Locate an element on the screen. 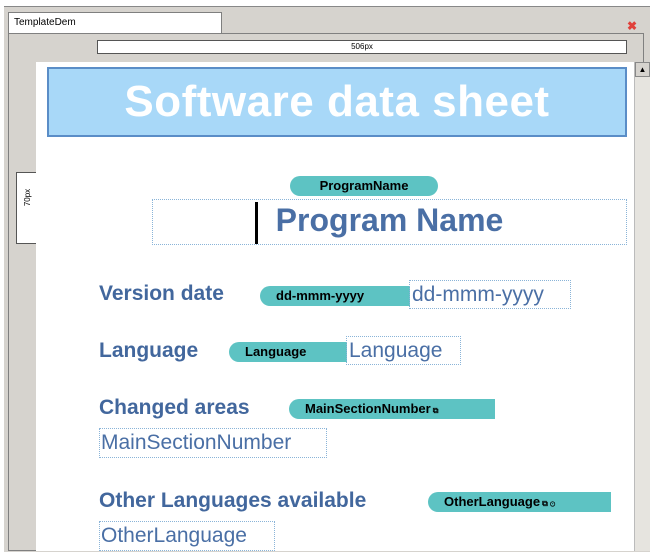 Image resolution: width=654 pixels, height=552 pixels. other-language-field: OtherLanguage is located at coordinates (187, 536).